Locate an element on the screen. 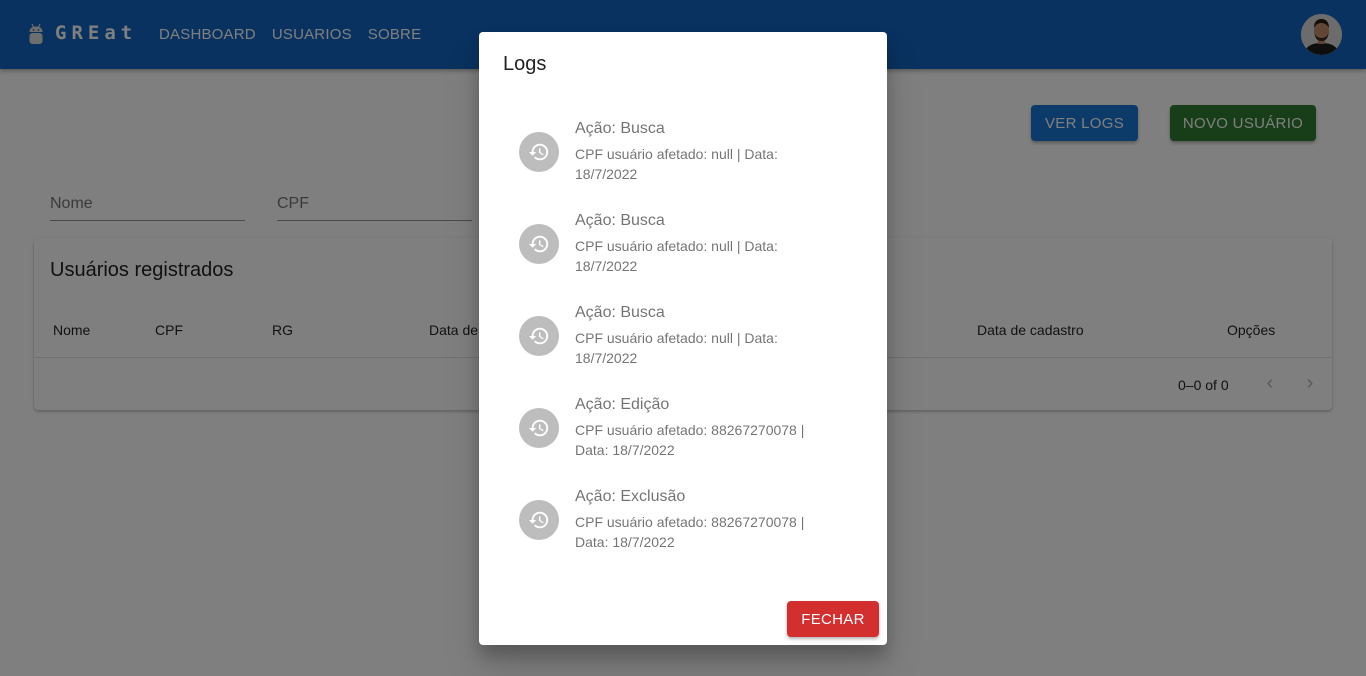 The width and height of the screenshot is (1366, 676). log-action: Ação: Exclusão is located at coordinates (630, 496).